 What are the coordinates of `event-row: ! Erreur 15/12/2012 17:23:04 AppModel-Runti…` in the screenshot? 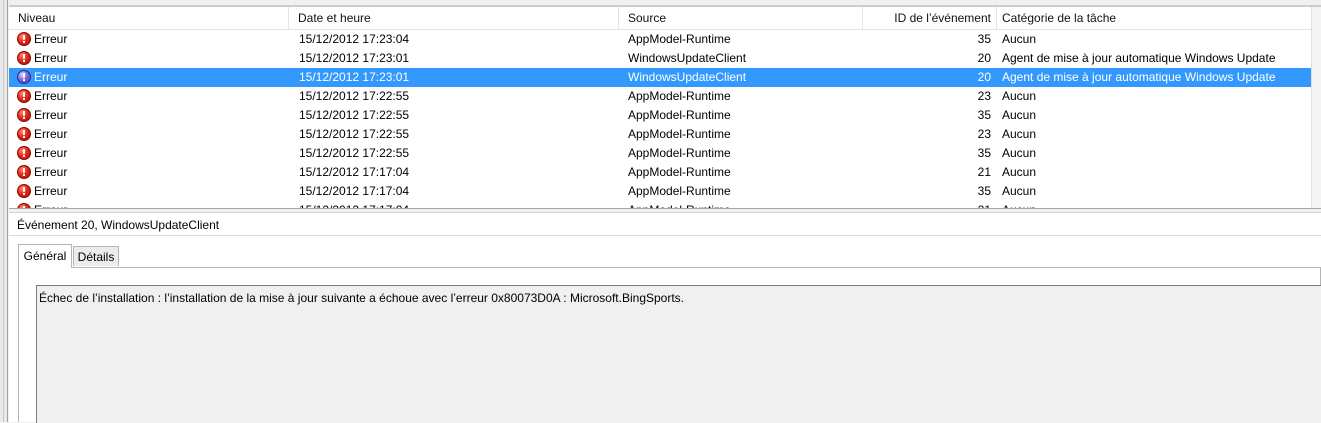 It's located at (660, 39).